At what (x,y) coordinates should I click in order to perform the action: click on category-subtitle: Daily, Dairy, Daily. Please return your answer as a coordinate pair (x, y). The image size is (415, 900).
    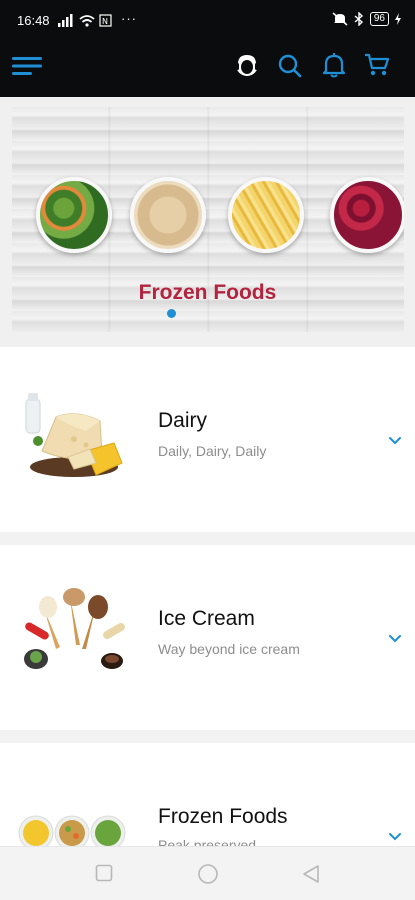
    Looking at the image, I should click on (212, 451).